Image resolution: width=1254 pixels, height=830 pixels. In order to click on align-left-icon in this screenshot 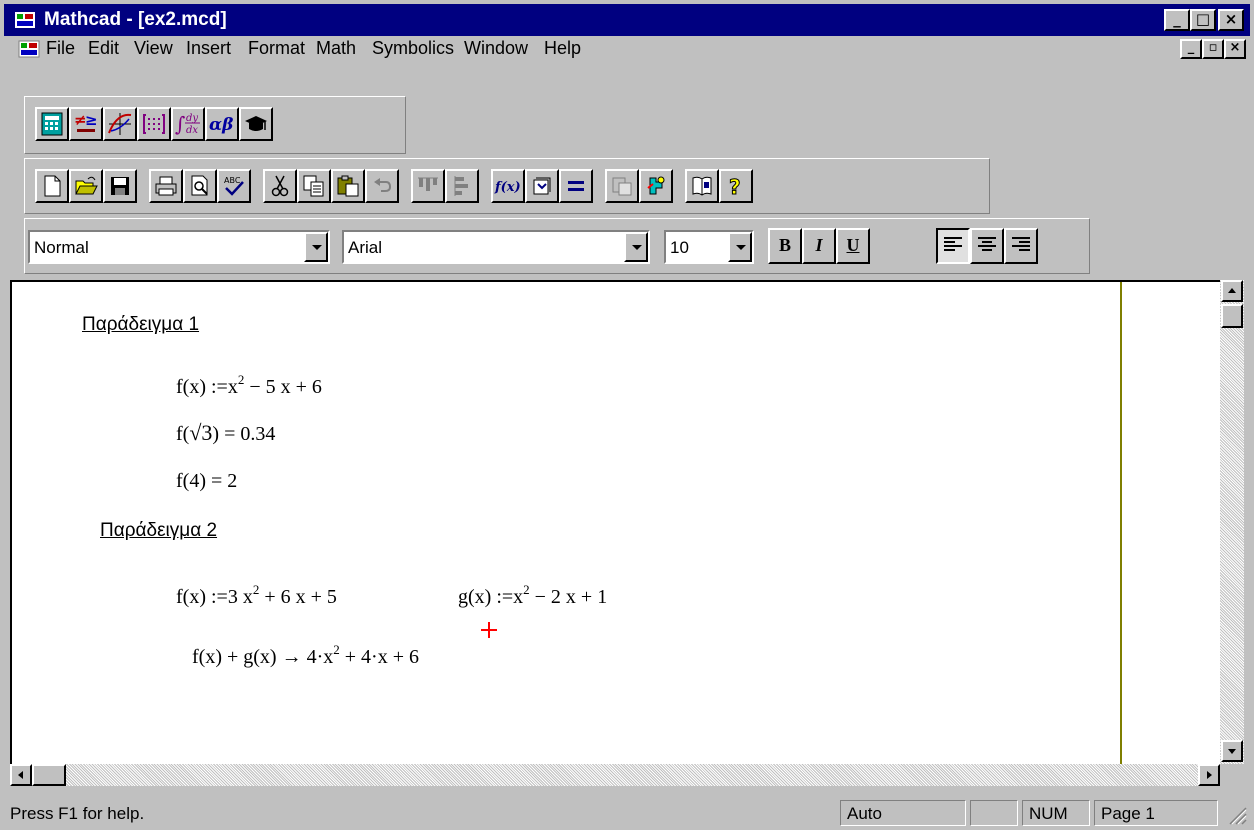, I will do `click(953, 244)`.